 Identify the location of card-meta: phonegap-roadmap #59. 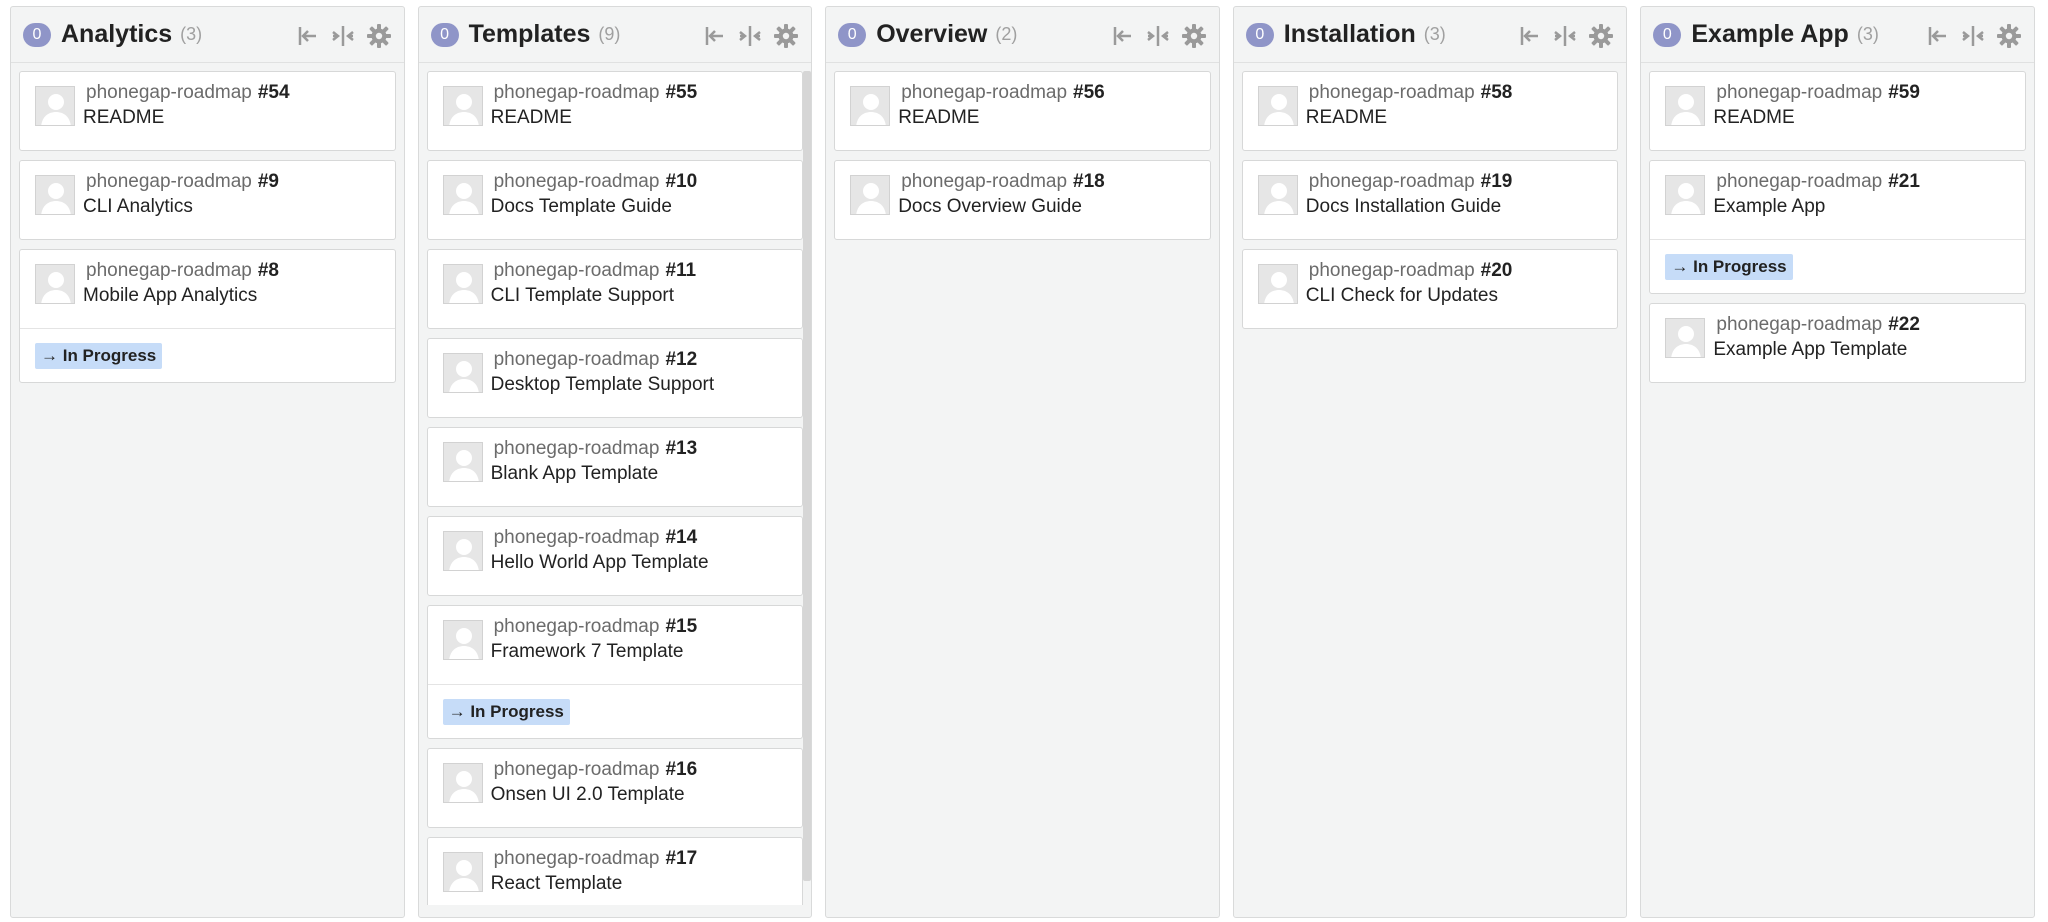
(1818, 93).